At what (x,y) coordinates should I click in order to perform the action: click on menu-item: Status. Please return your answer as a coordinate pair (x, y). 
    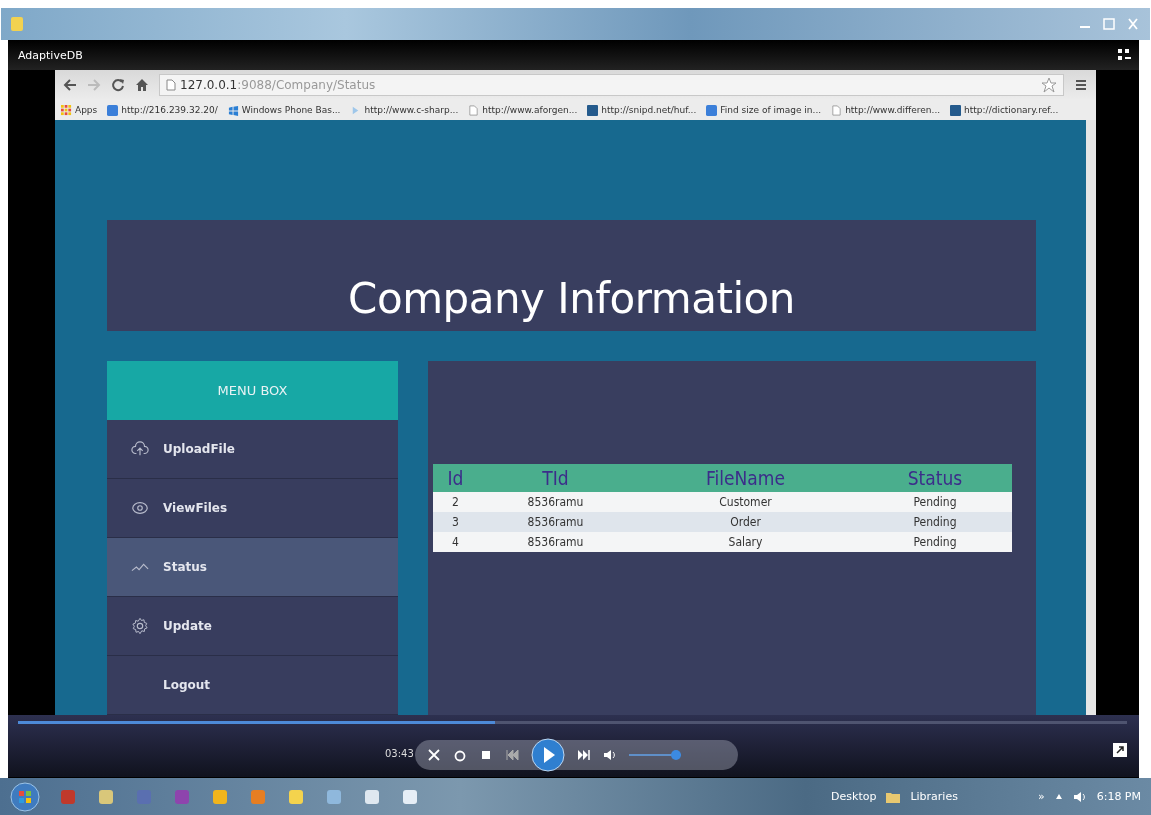
    Looking at the image, I should click on (252, 567).